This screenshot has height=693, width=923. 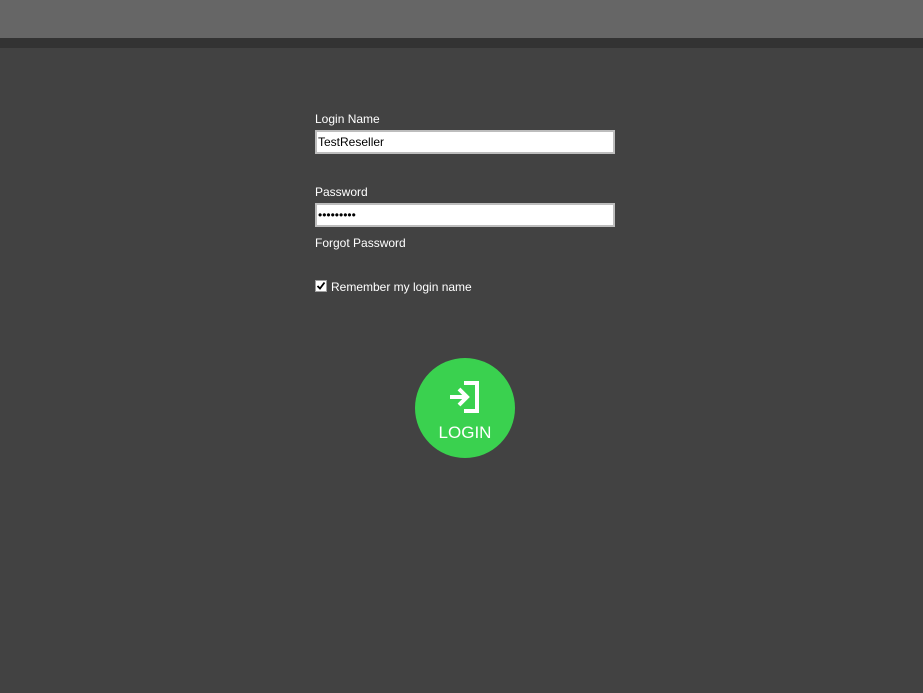 I want to click on login-button: LOGIN, so click(x=465, y=408).